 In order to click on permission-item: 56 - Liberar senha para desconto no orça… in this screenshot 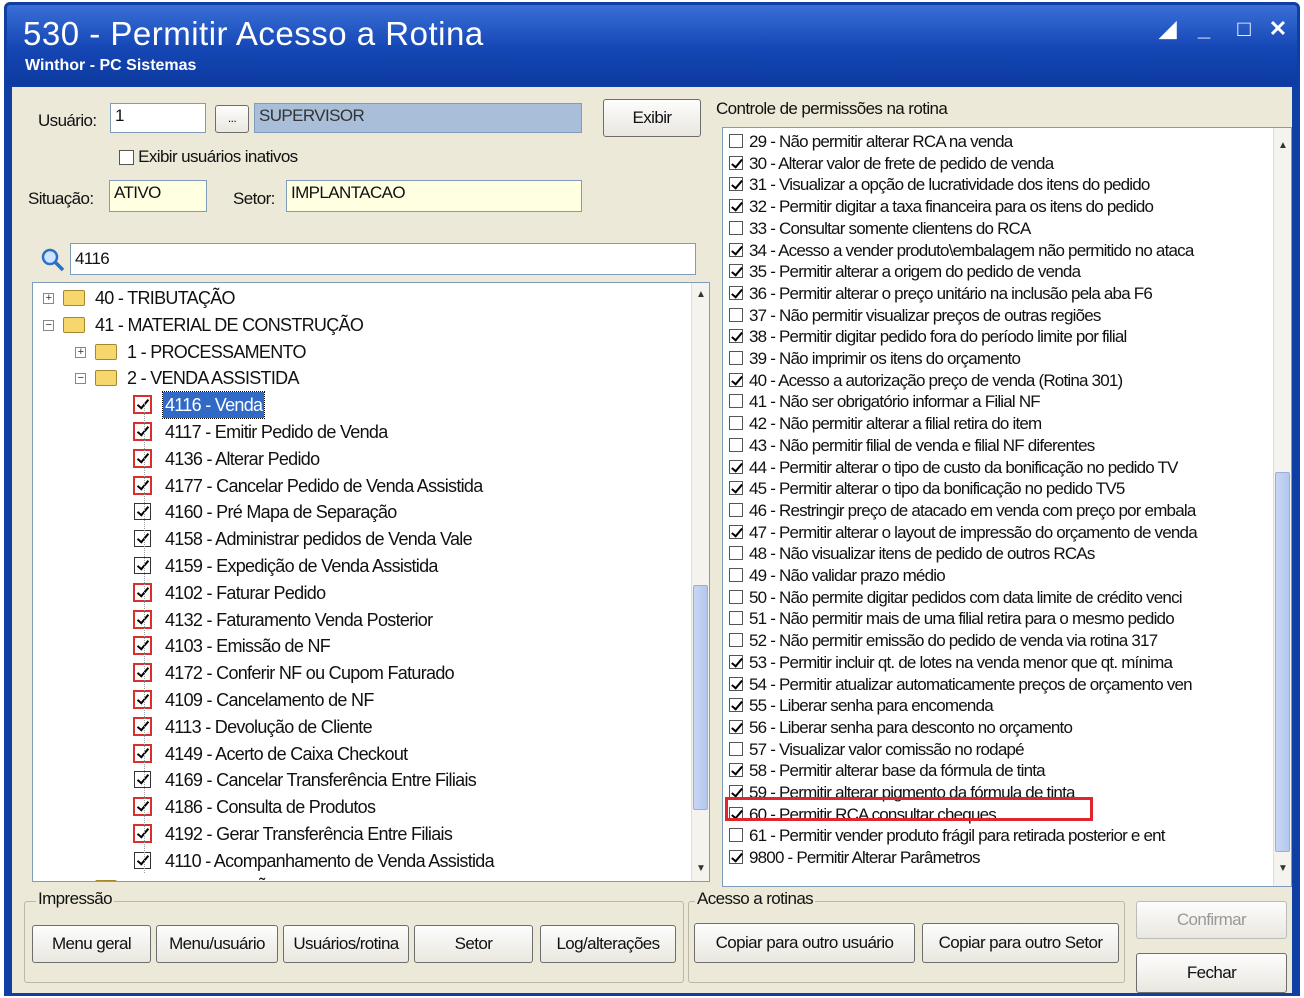, I will do `click(901, 728)`.